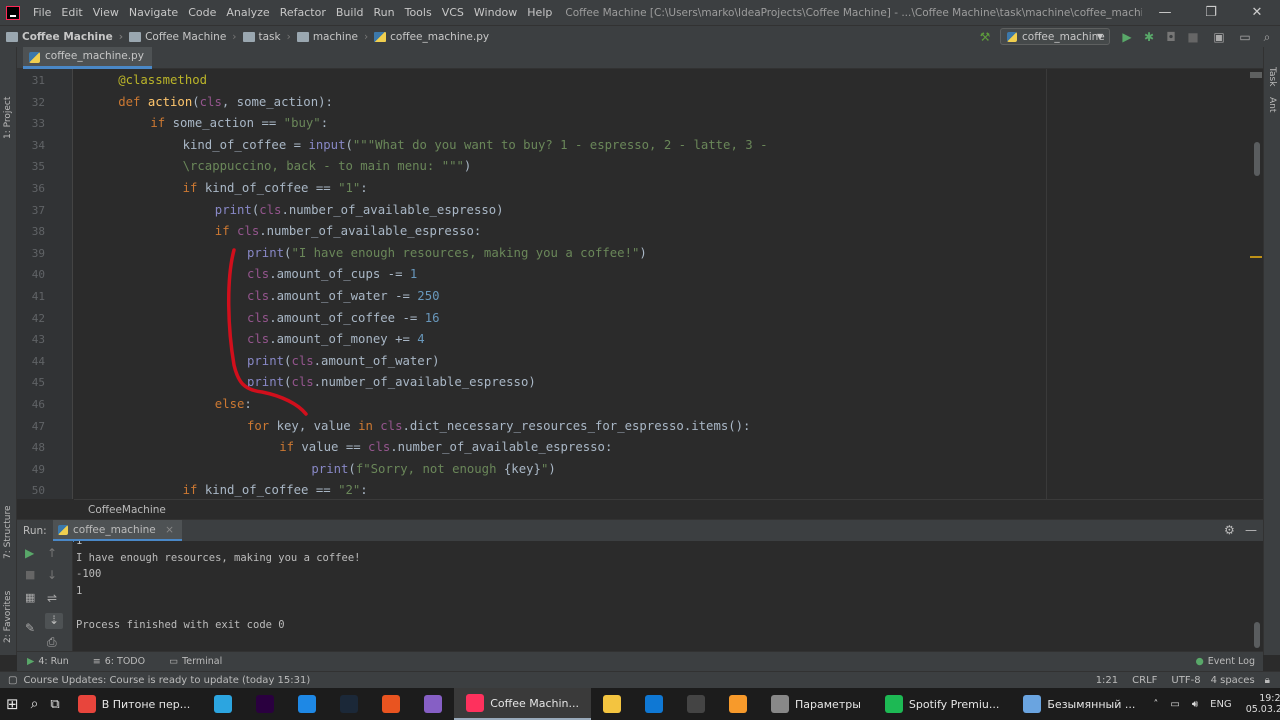 This screenshot has height=720, width=1280. Describe the element at coordinates (30, 628) in the screenshot. I see `pin-icon: ✎` at that location.